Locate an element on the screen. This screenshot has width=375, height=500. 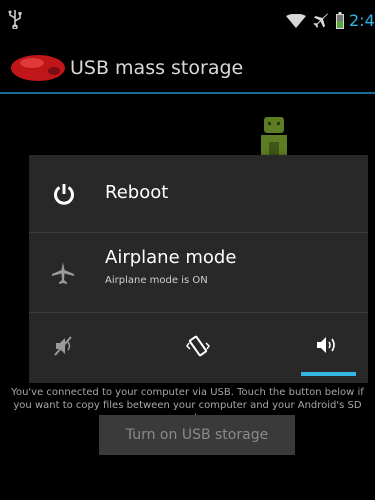
airplane-mode-option: Airplane mode Airplane mode is ON is located at coordinates (198, 272).